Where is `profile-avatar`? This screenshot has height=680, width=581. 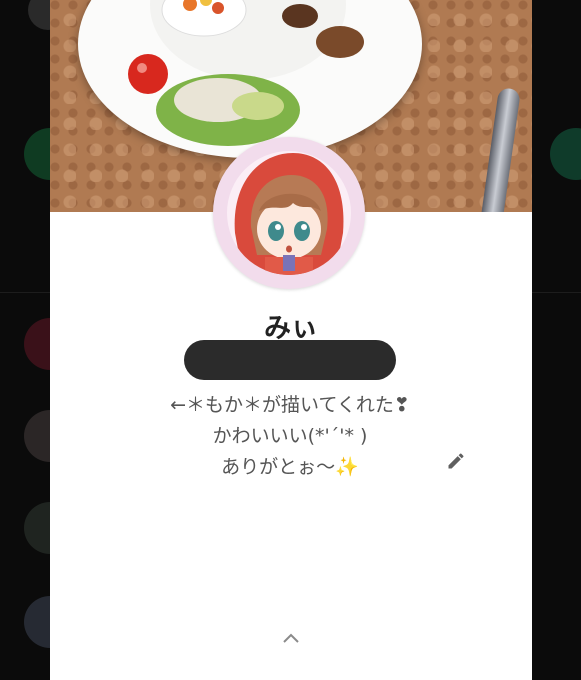 profile-avatar is located at coordinates (289, 213).